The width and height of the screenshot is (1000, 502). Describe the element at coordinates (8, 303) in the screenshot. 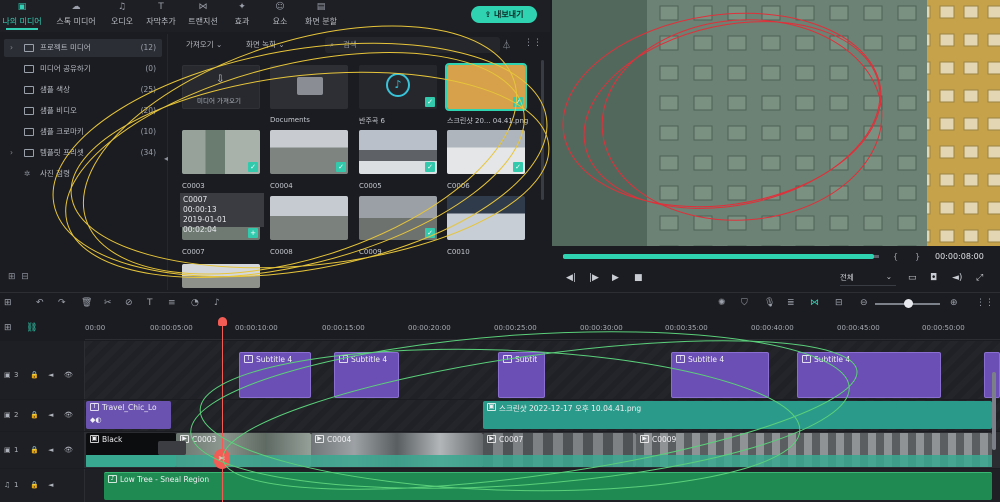

I see `layout-icon: ⊞` at that location.